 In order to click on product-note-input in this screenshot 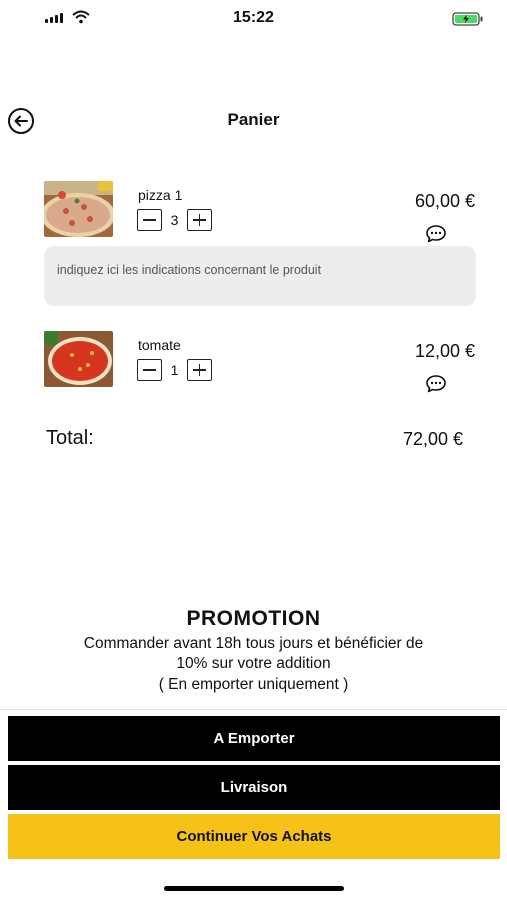, I will do `click(262, 270)`.